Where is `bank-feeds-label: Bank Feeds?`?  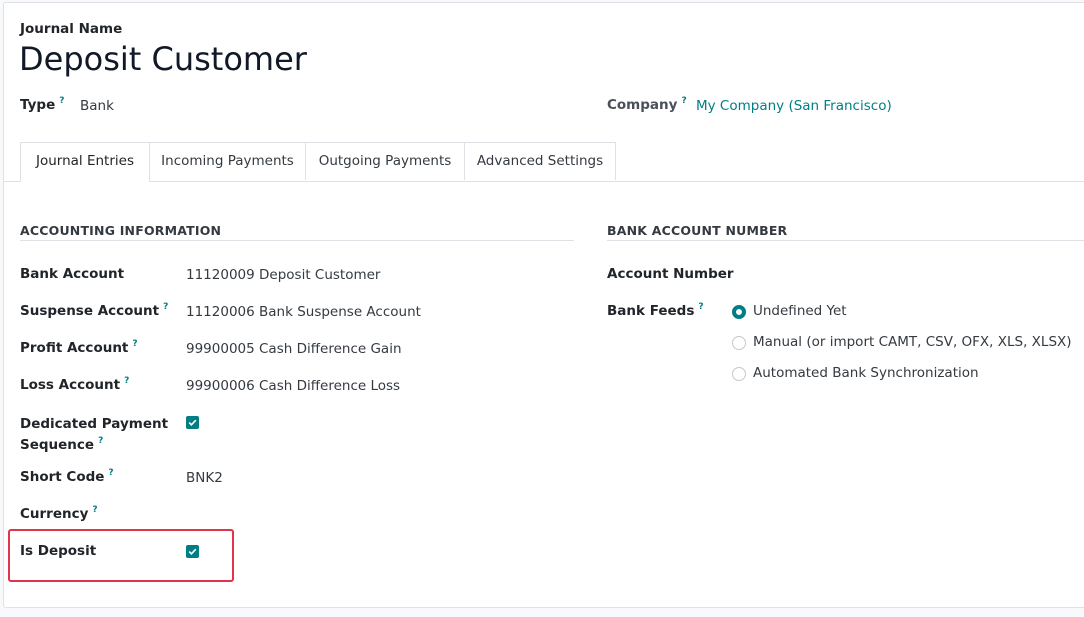
bank-feeds-label: Bank Feeds? is located at coordinates (655, 310).